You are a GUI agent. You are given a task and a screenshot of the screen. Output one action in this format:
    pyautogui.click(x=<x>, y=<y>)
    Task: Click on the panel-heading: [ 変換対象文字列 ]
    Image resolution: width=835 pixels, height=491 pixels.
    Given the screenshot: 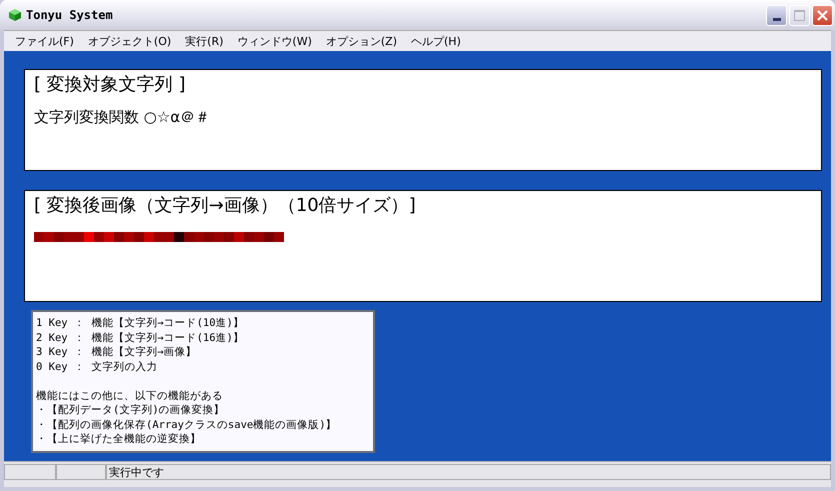 What is the action you would take?
    pyautogui.click(x=110, y=85)
    